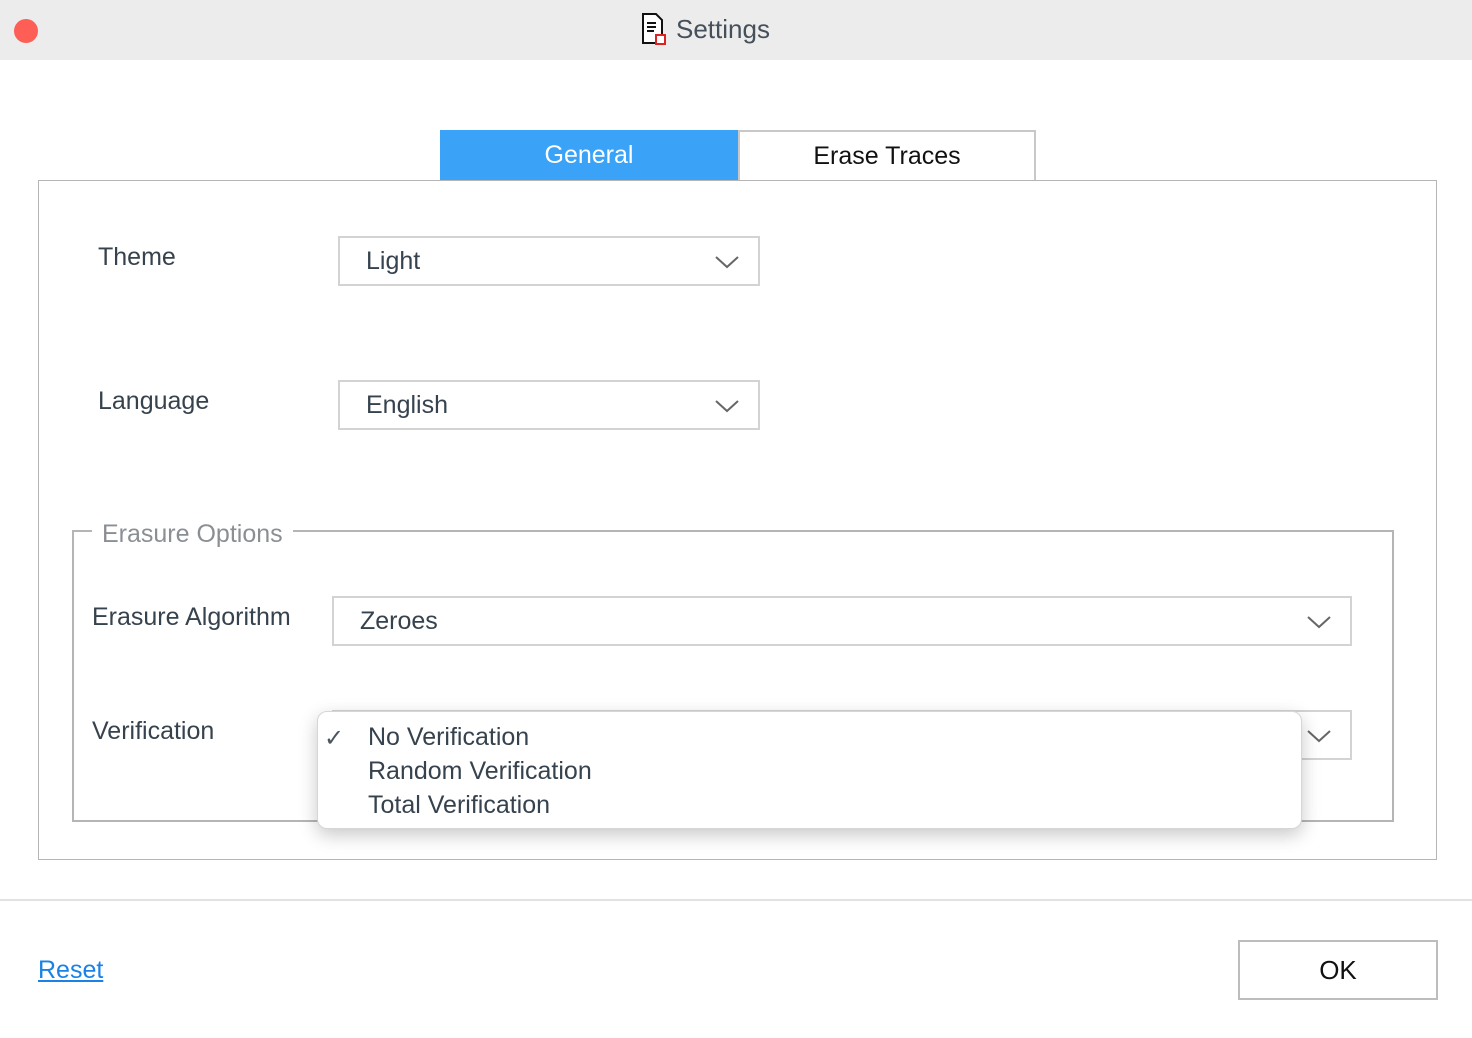 The height and width of the screenshot is (1038, 1472). What do you see at coordinates (549, 405) in the screenshot?
I see `language-select: English` at bounding box center [549, 405].